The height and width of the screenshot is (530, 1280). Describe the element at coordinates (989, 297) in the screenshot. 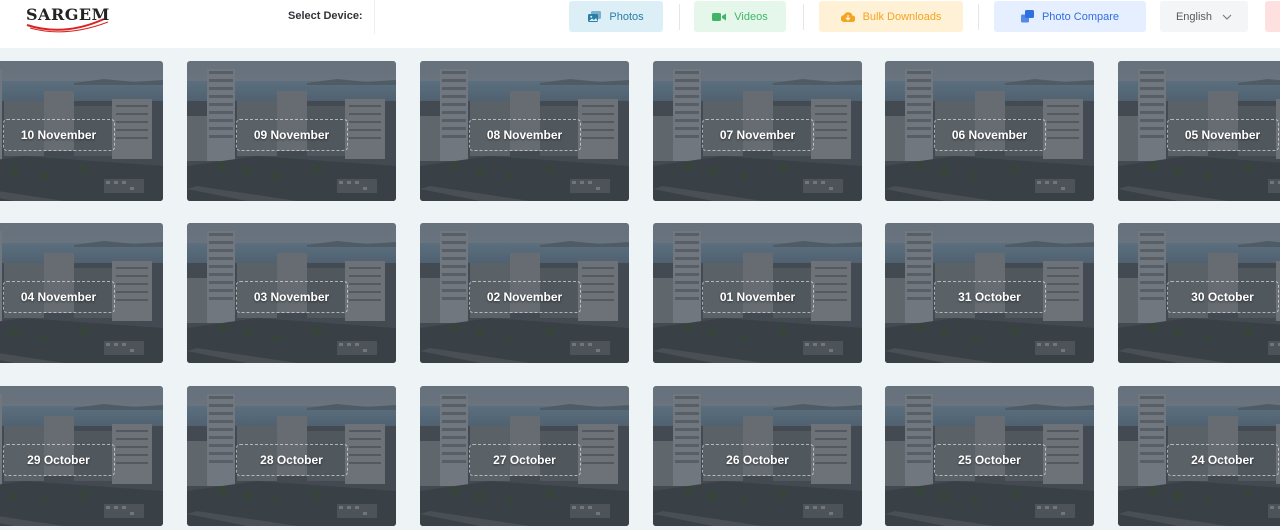

I see `photo-date-label: 31 October` at that location.